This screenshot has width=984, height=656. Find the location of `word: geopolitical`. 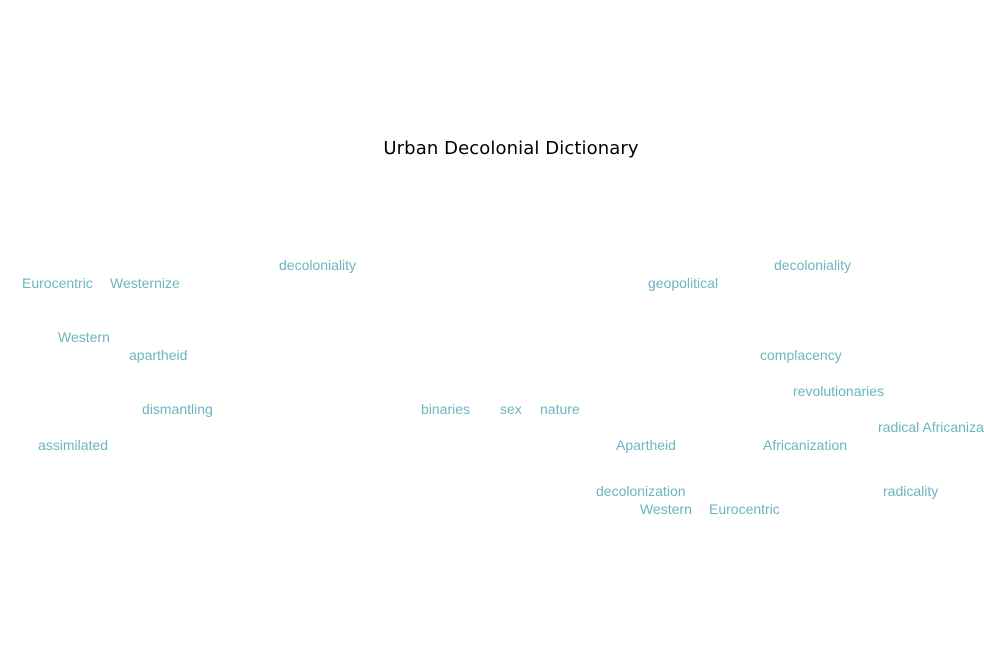

word: geopolitical is located at coordinates (683, 283).